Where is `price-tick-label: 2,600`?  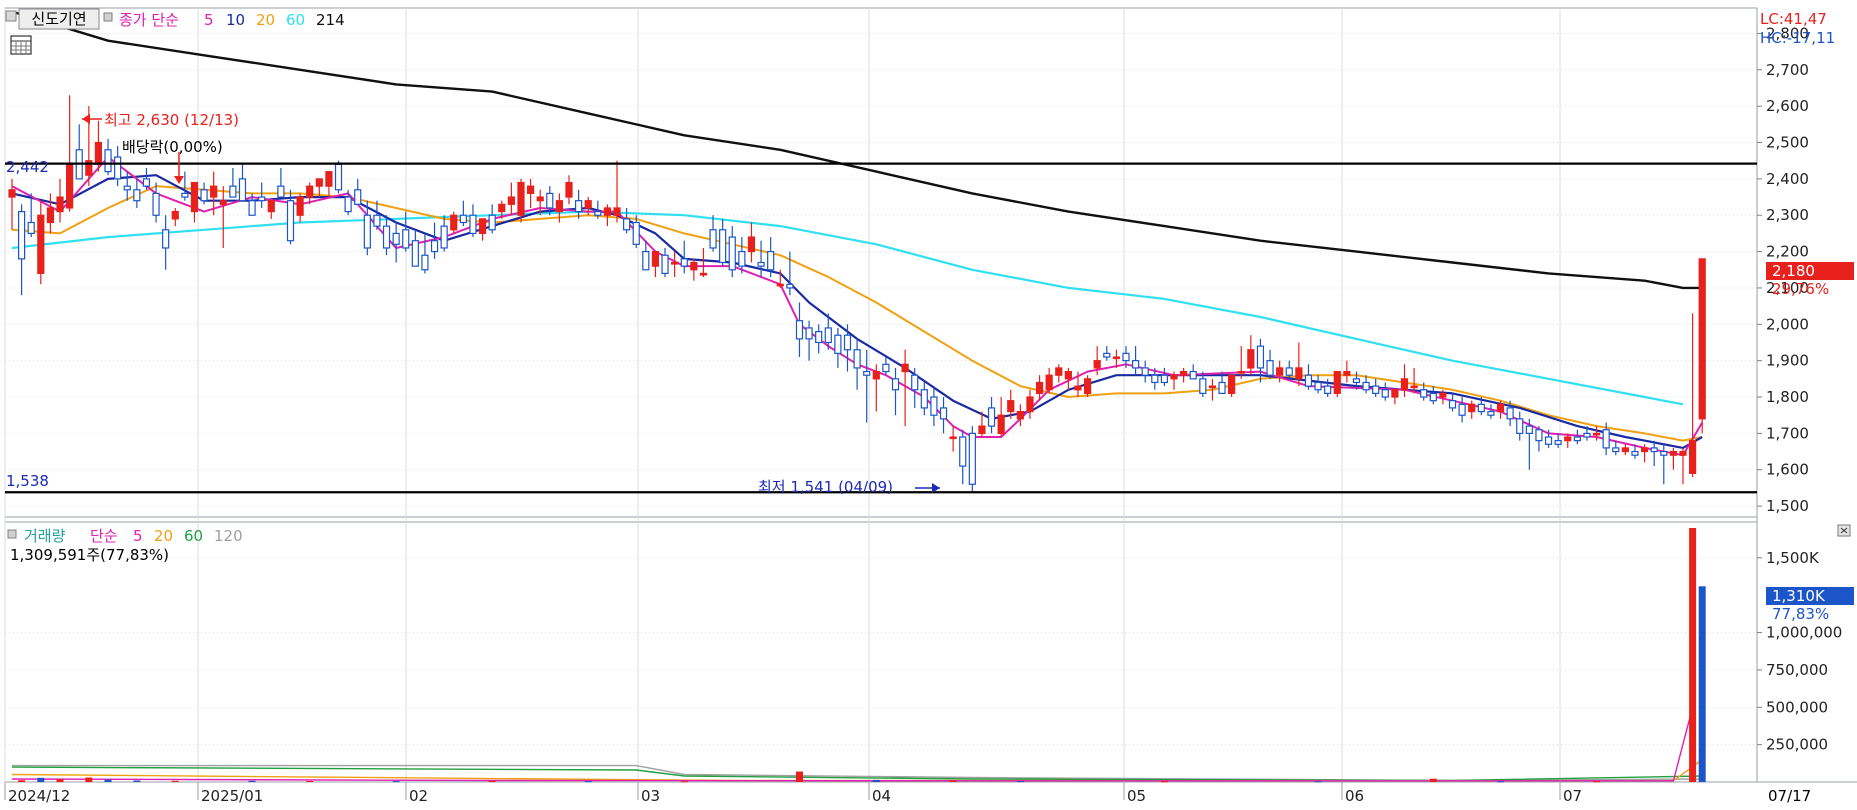
price-tick-label: 2,600 is located at coordinates (1787, 106).